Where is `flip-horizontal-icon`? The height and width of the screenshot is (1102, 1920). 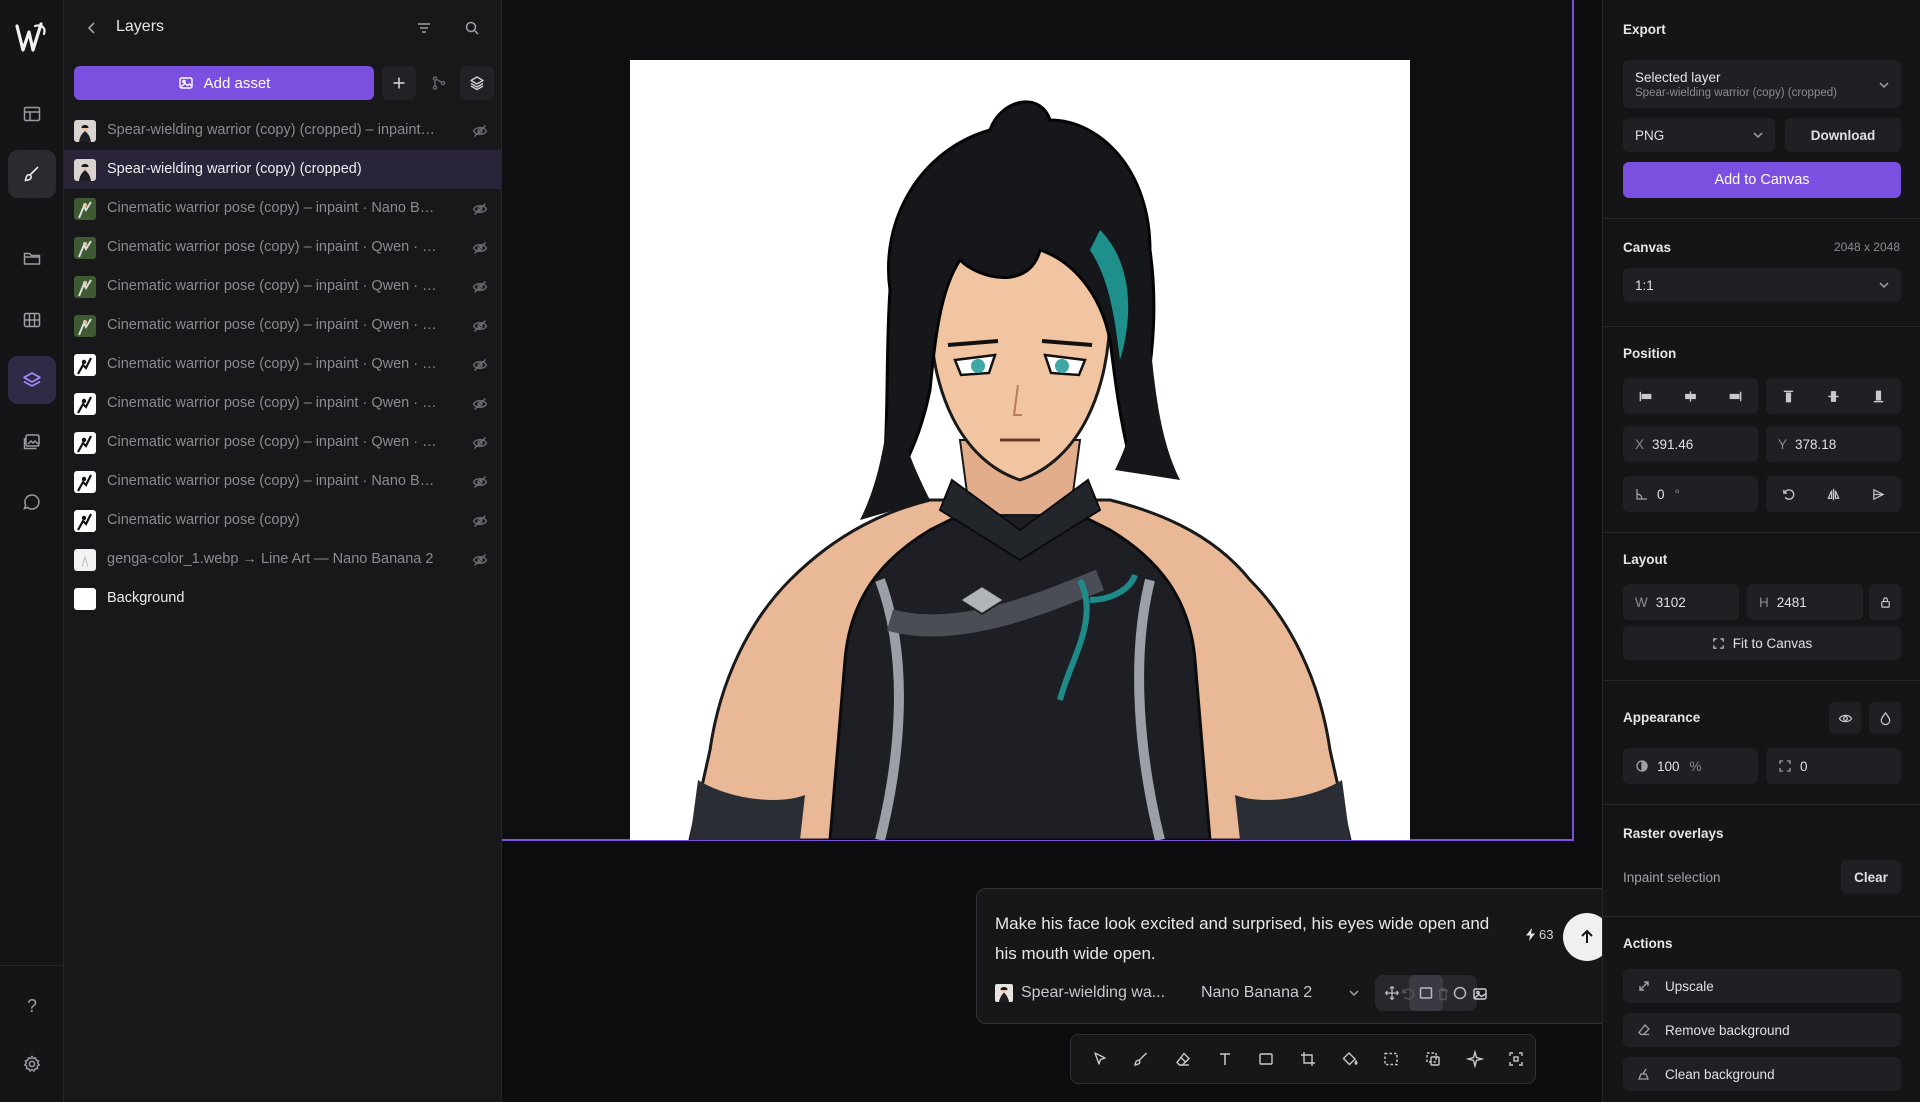 flip-horizontal-icon is located at coordinates (1834, 494).